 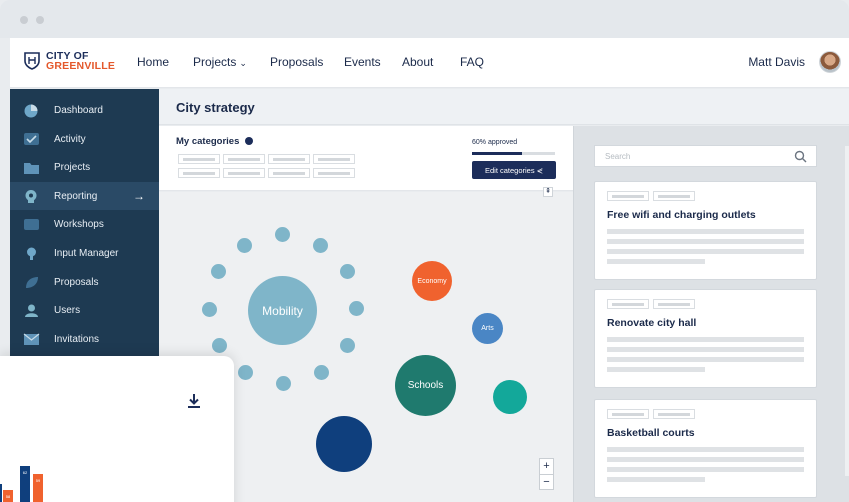 What do you see at coordinates (424, 19) in the screenshot?
I see `window-titlebar` at bounding box center [424, 19].